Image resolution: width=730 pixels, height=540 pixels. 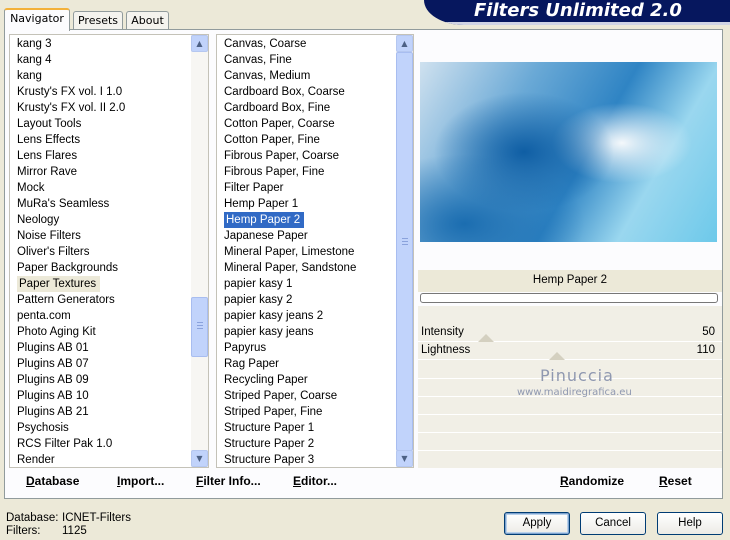 What do you see at coordinates (306, 124) in the screenshot?
I see `list-item: Cotton Paper, Coarse` at bounding box center [306, 124].